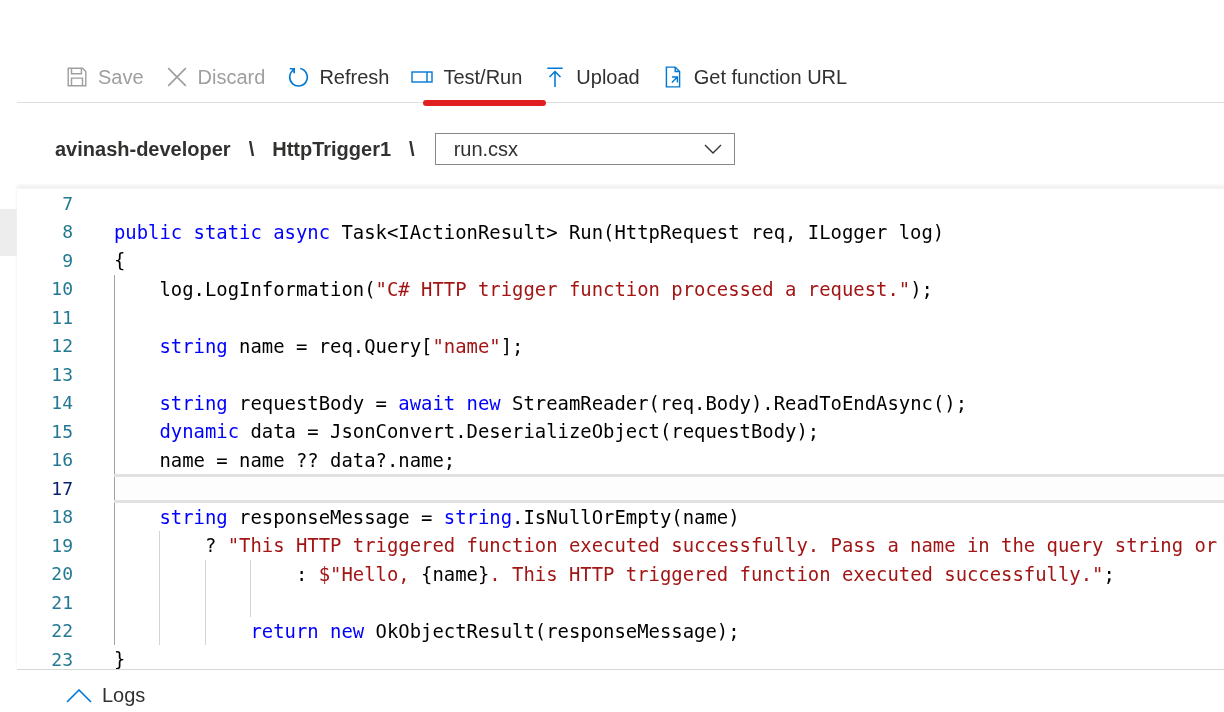  What do you see at coordinates (704, 573) in the screenshot?
I see `code-line: : $"Hello, {name}. This HTTP triggered function executed successfully.";` at bounding box center [704, 573].